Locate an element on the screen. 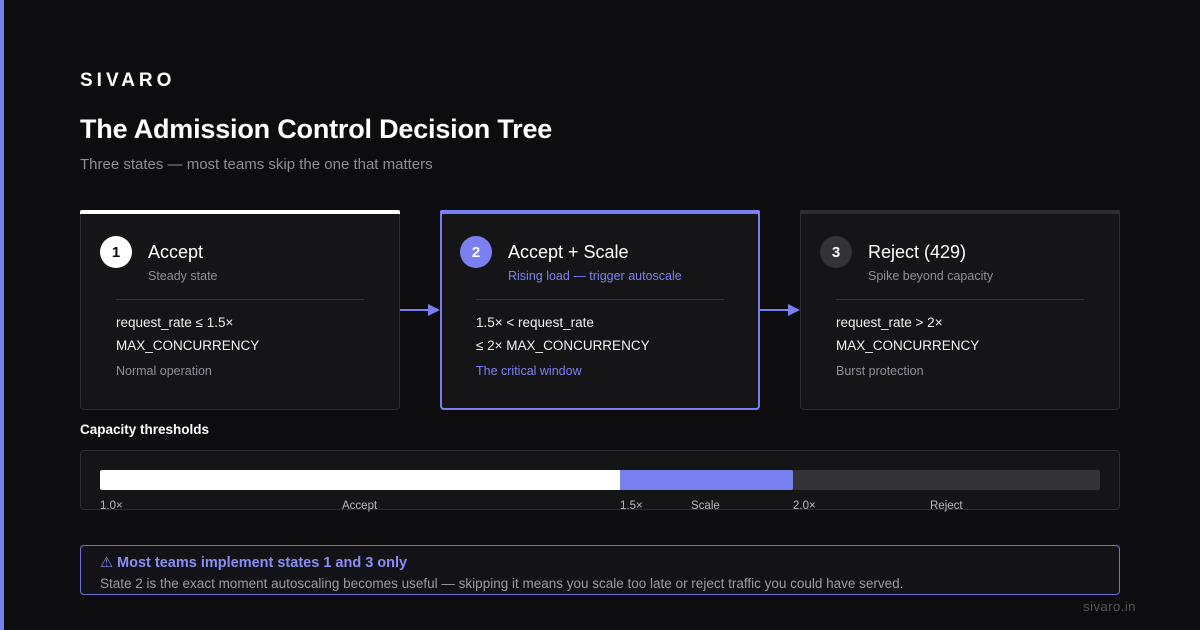 The height and width of the screenshot is (630, 1200). state-subtitle: Spike beyond capacity is located at coordinates (931, 276).